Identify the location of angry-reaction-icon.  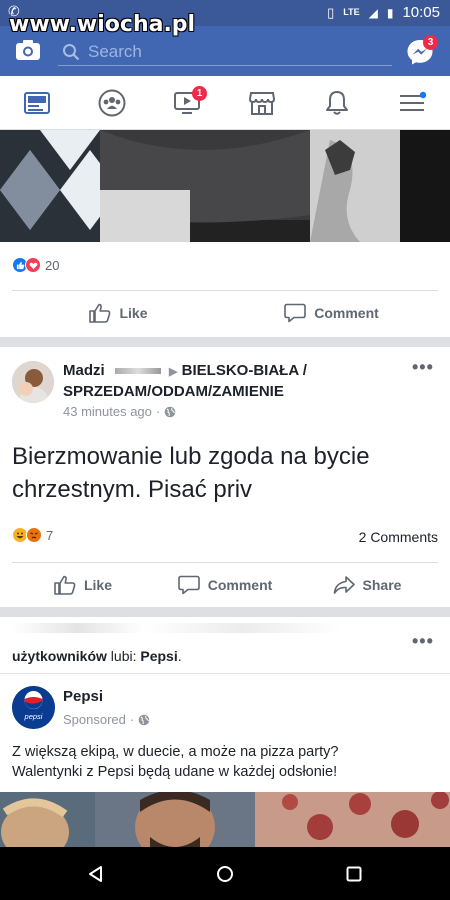
(34, 535).